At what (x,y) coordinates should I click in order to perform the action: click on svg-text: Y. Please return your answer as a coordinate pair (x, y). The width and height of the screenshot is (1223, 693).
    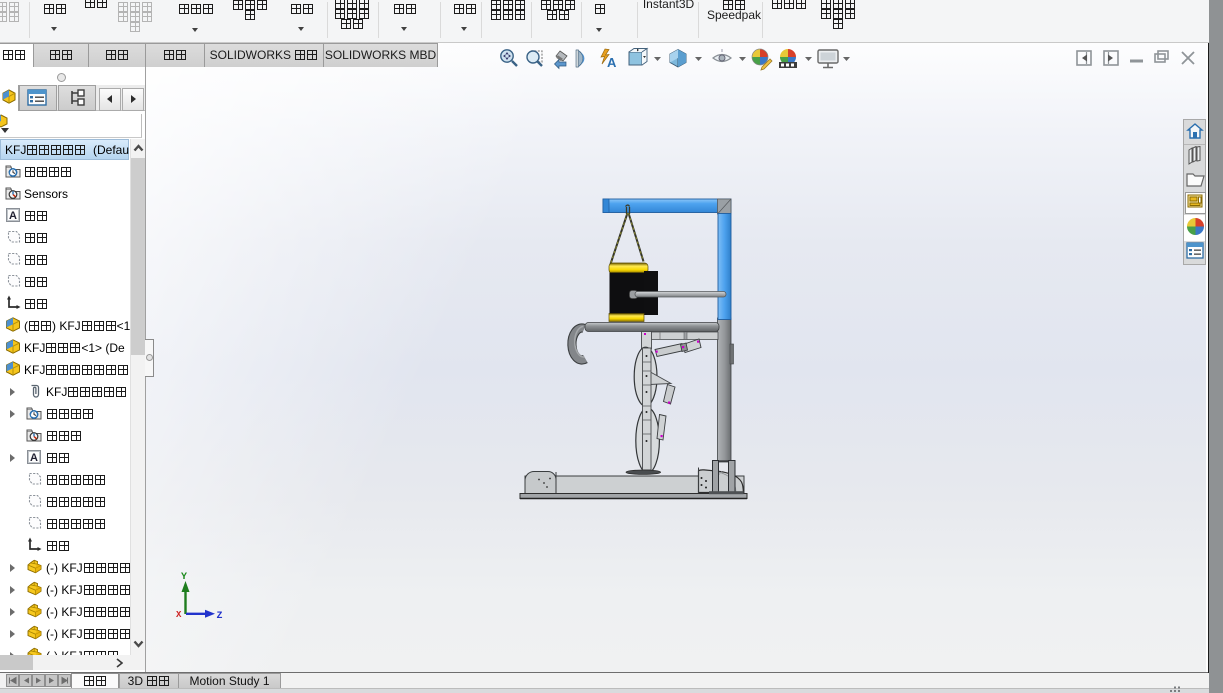
    Looking at the image, I should click on (184, 577).